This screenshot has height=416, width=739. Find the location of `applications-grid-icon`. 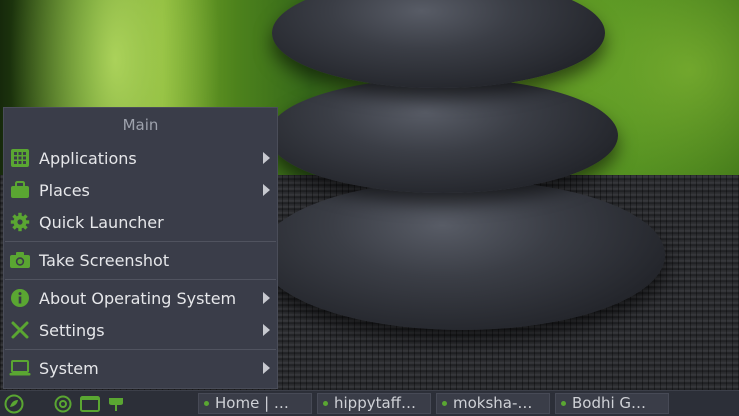

applications-grid-icon is located at coordinates (20, 158).